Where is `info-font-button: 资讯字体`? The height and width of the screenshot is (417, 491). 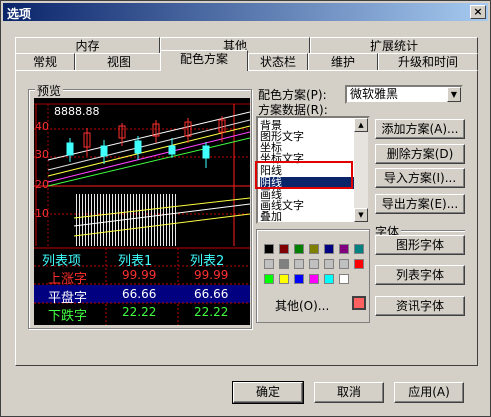 info-font-button: 资讯字体 is located at coordinates (420, 306).